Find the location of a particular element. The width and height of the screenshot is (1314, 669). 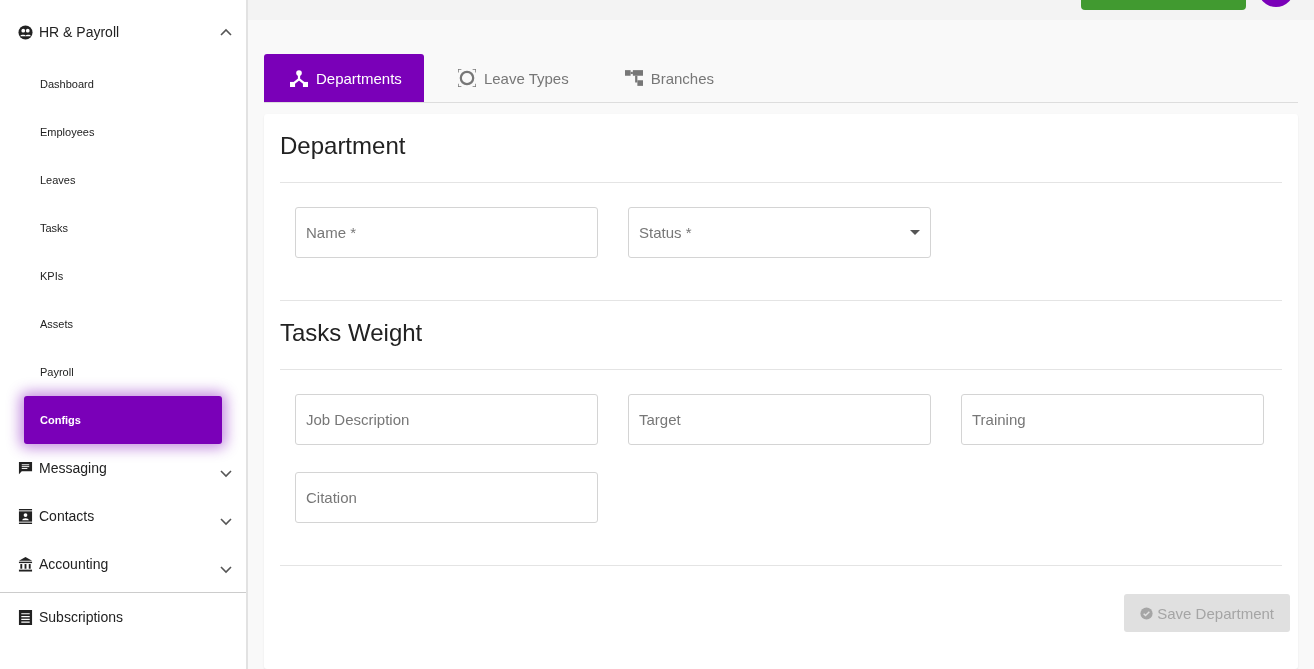

hierarchy-icon is located at coordinates (299, 78).